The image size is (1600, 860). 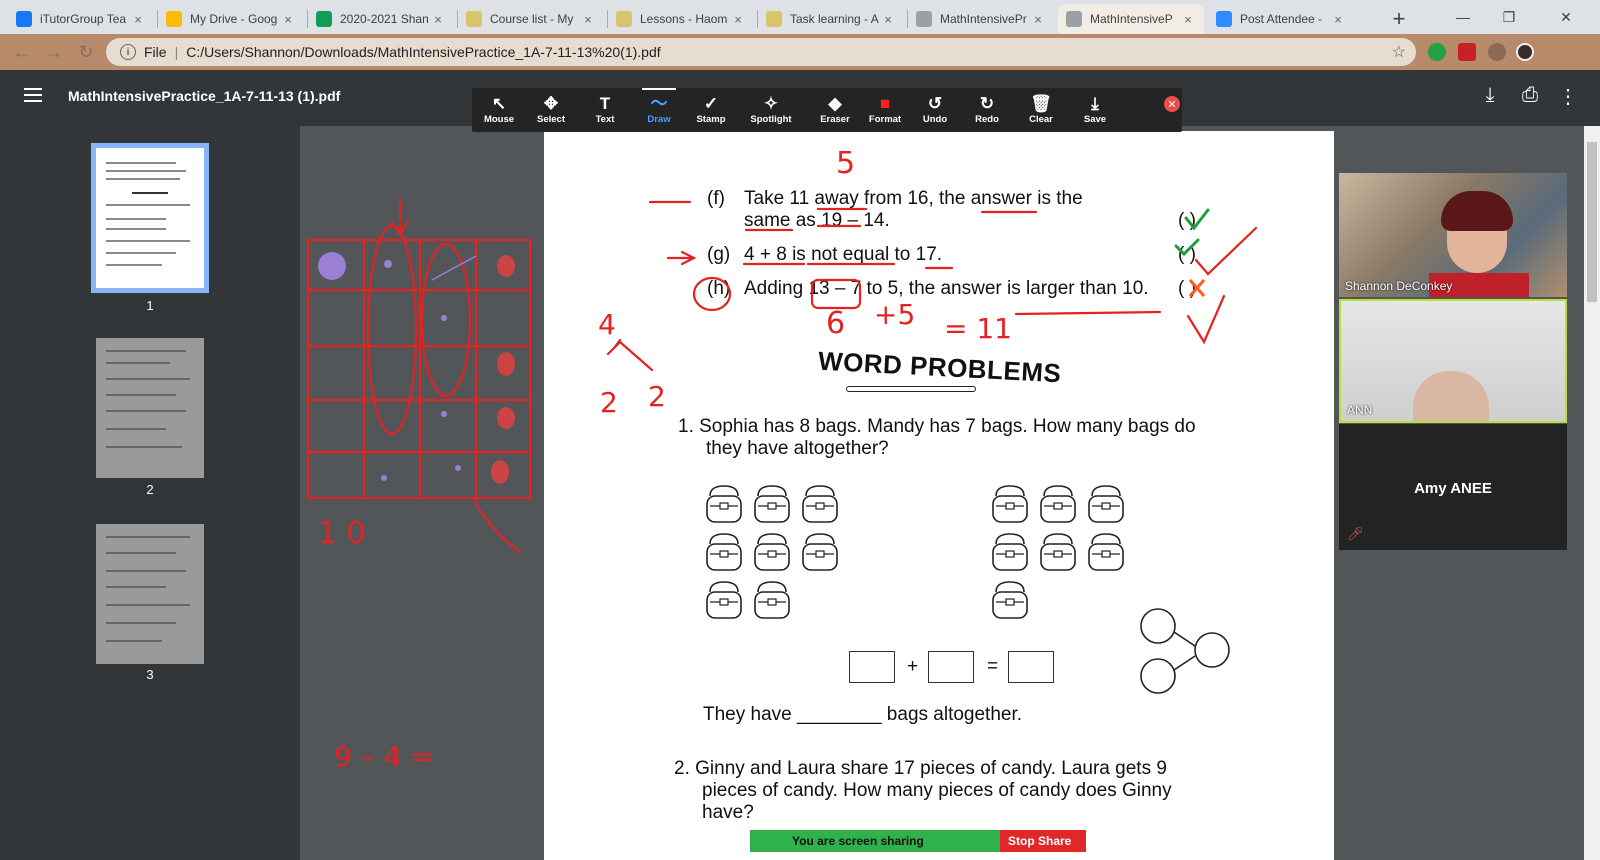 I want to click on download-icon: ⤓, so click(x=1490, y=95).